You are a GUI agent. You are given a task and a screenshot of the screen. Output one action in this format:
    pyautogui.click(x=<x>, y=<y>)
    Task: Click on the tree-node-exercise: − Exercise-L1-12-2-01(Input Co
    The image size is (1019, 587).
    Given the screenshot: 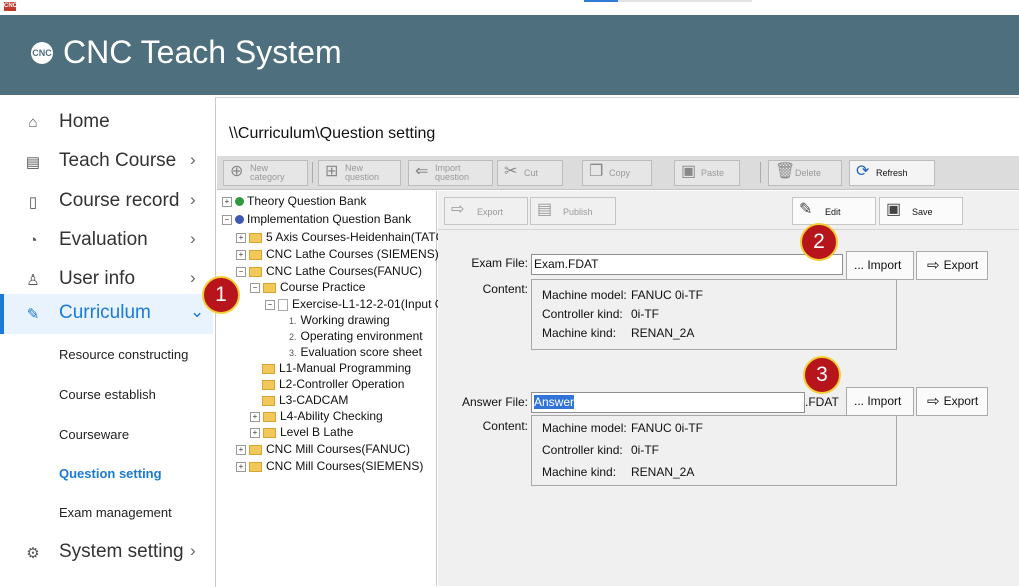 What is the action you would take?
    pyautogui.click(x=357, y=304)
    